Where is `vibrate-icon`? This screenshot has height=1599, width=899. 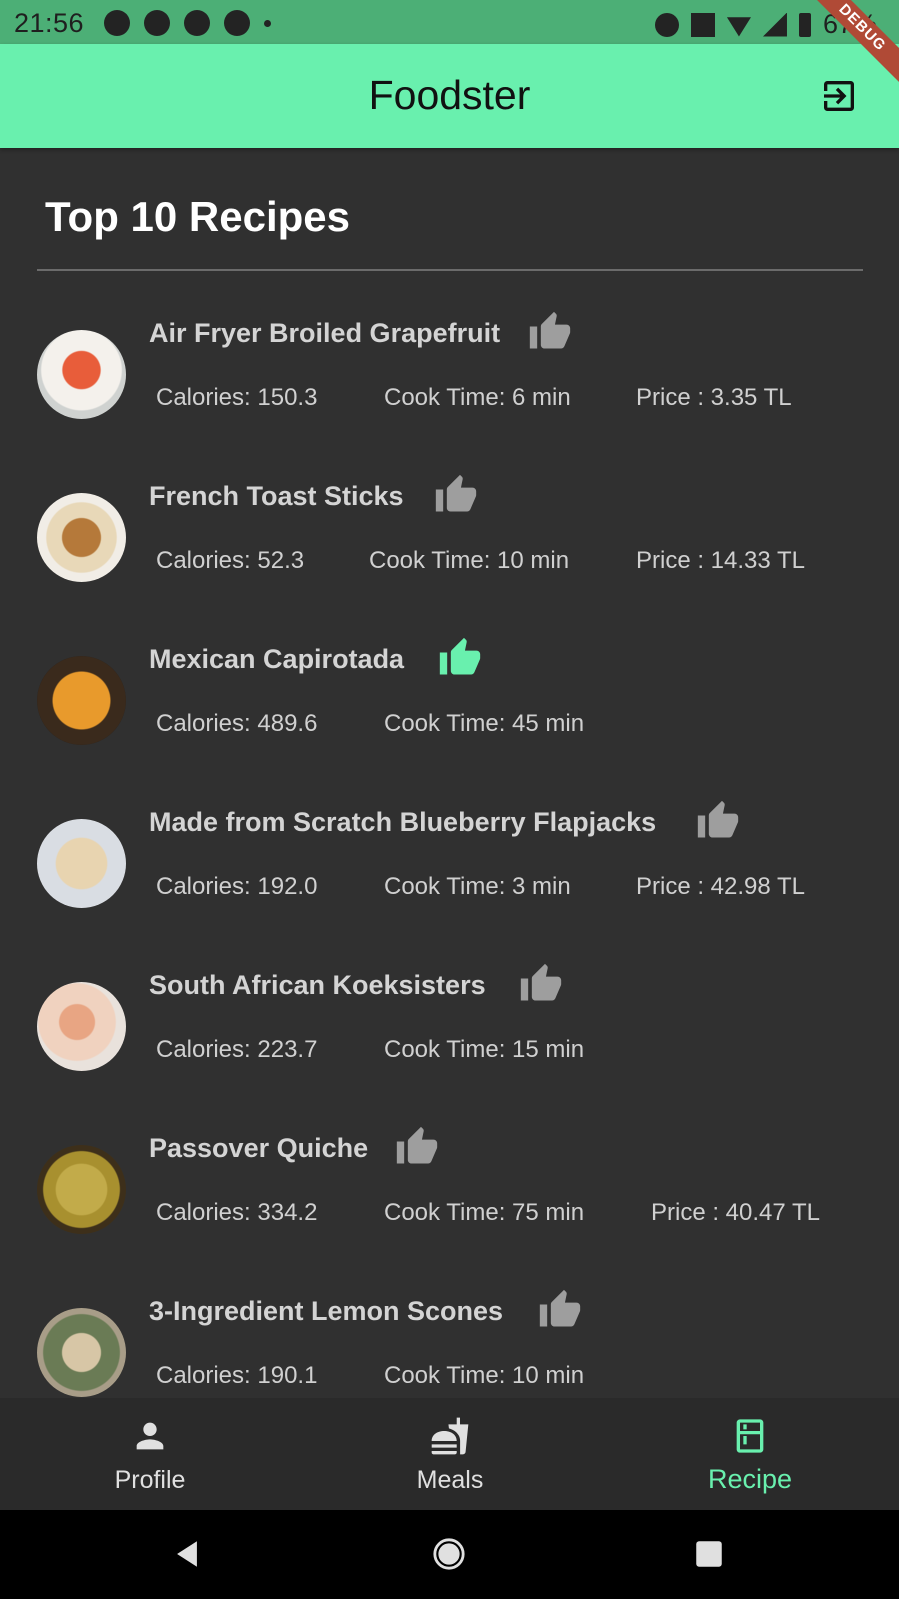
vibrate-icon is located at coordinates (702, 24).